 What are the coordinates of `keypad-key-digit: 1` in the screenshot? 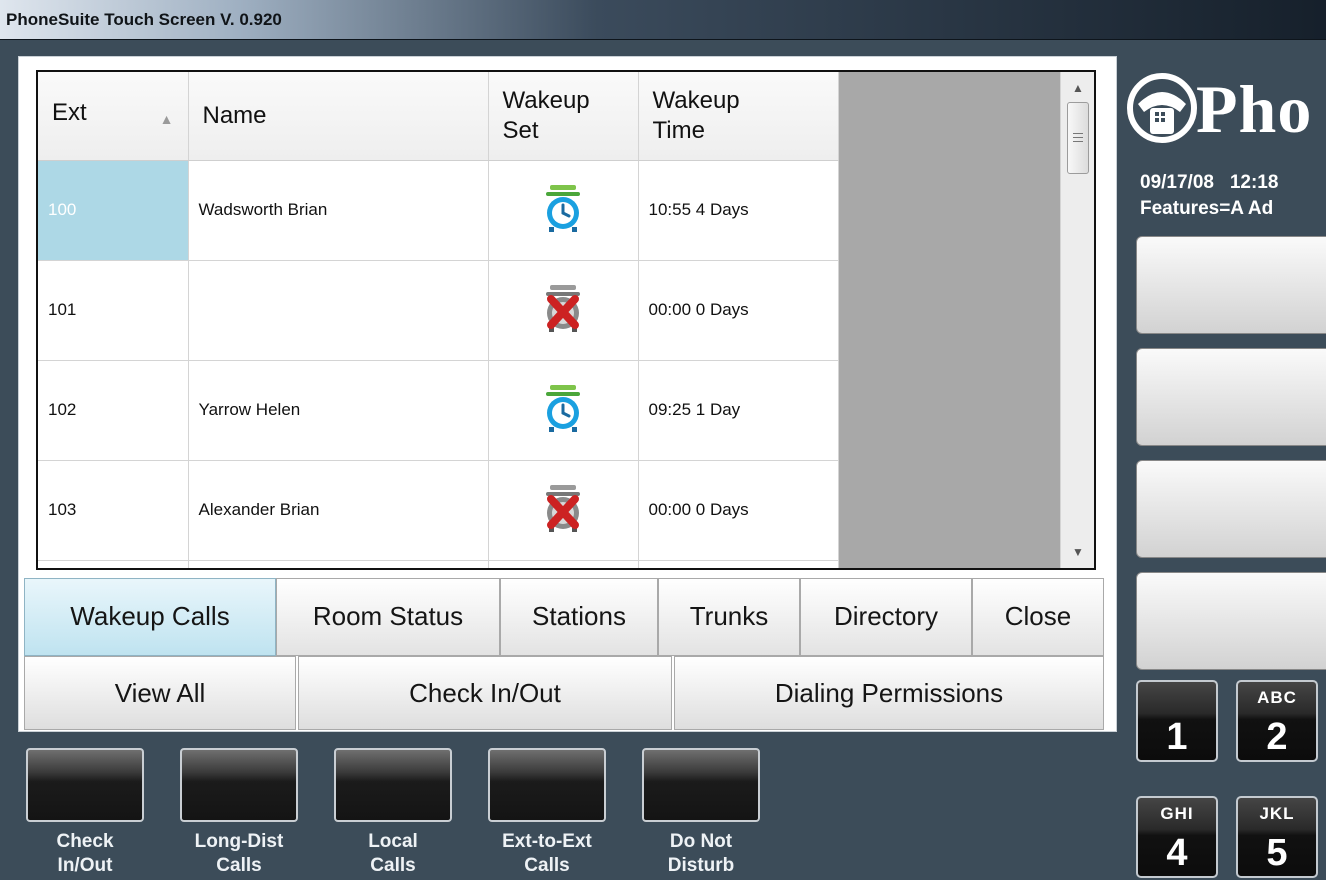 It's located at (1177, 737).